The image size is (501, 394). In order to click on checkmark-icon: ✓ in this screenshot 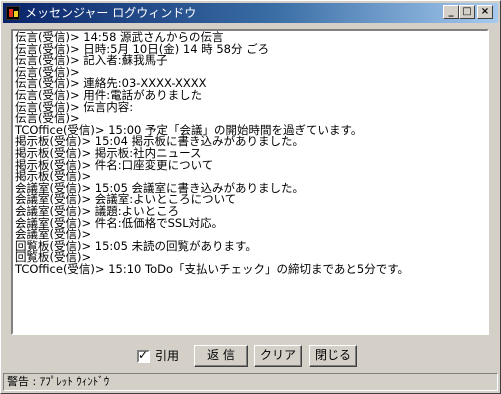, I will do `click(143, 355)`.